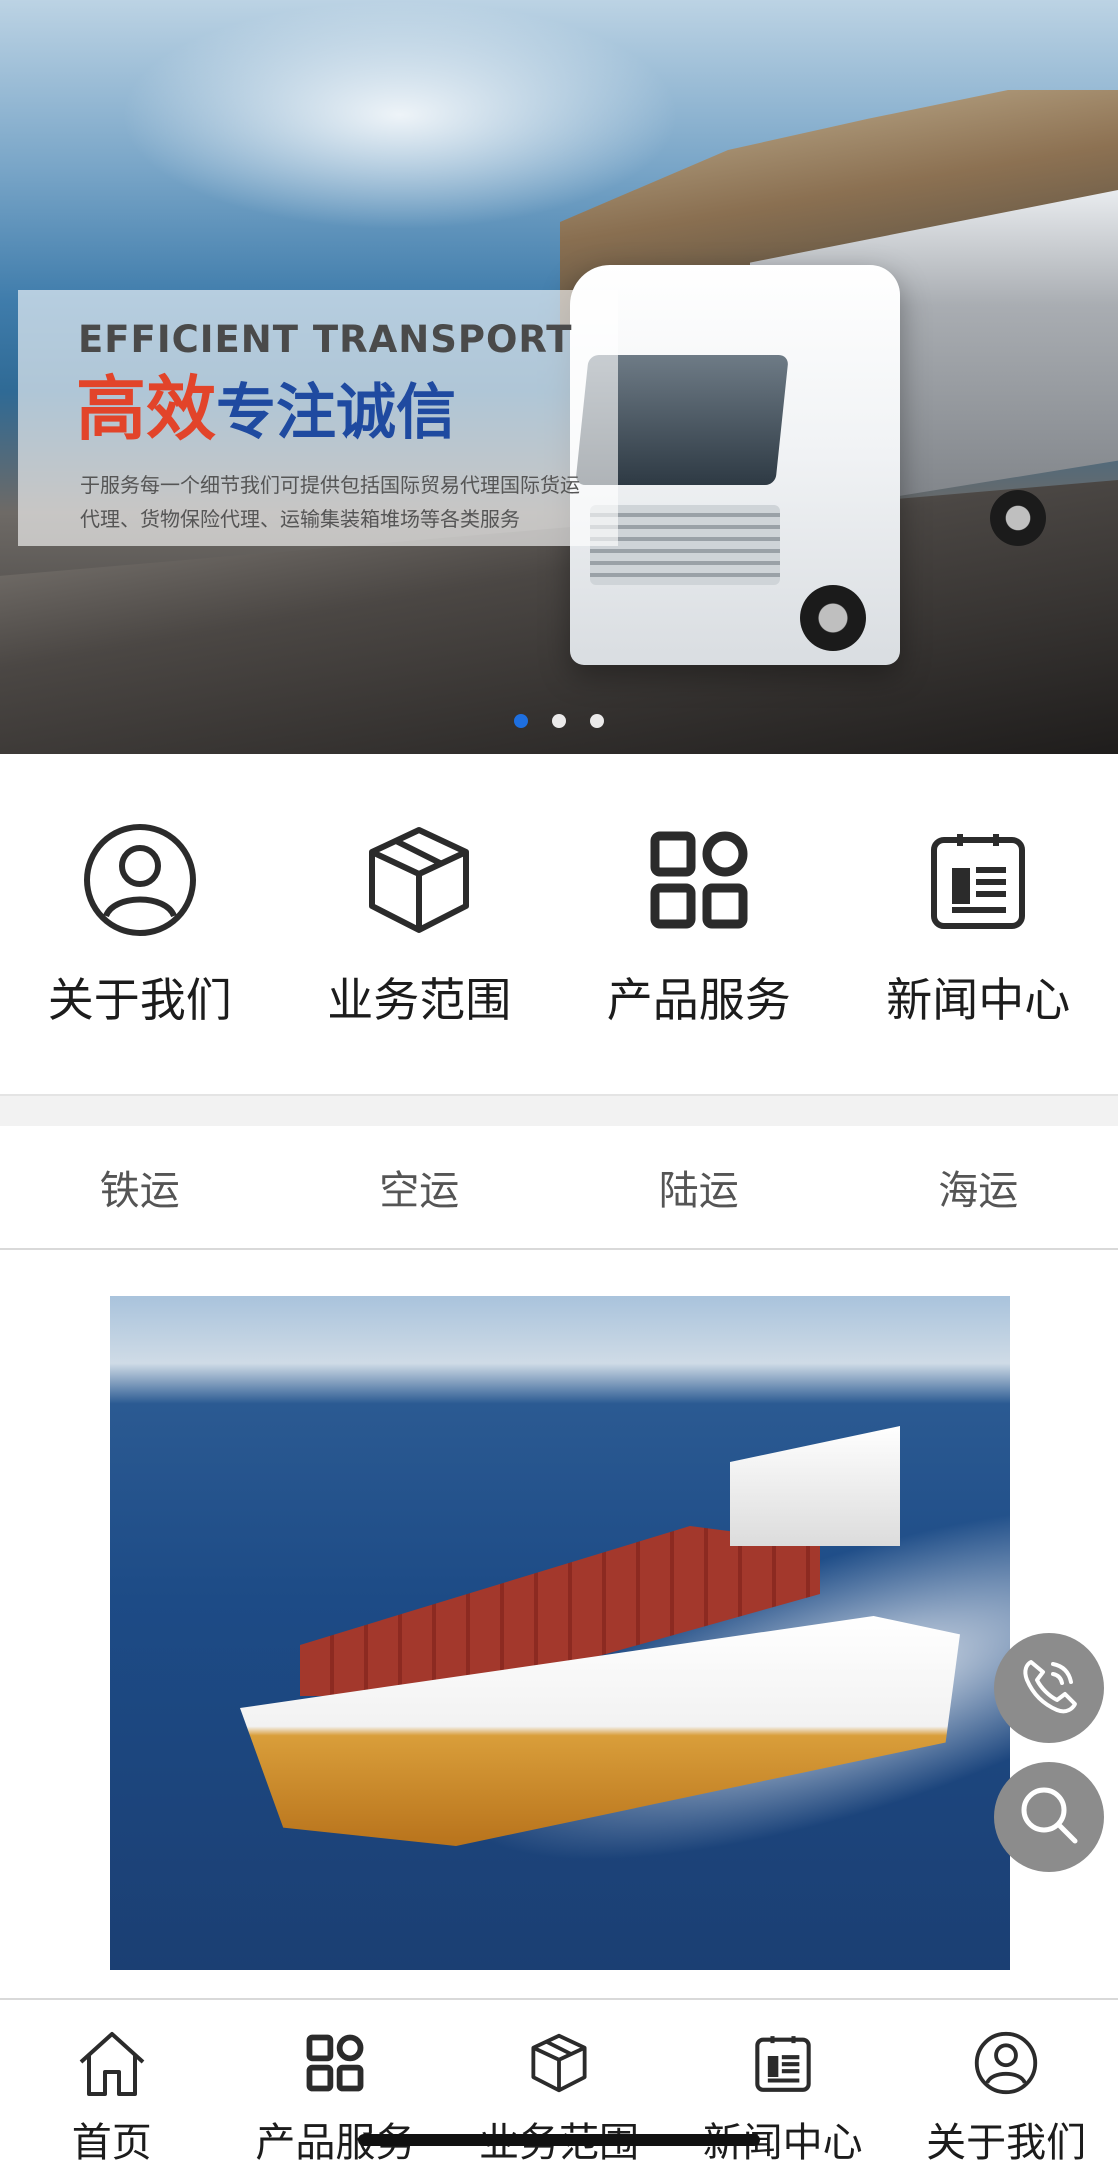 The height and width of the screenshot is (2178, 1118). I want to click on bottom-nav-home: 首页, so click(112, 2089).